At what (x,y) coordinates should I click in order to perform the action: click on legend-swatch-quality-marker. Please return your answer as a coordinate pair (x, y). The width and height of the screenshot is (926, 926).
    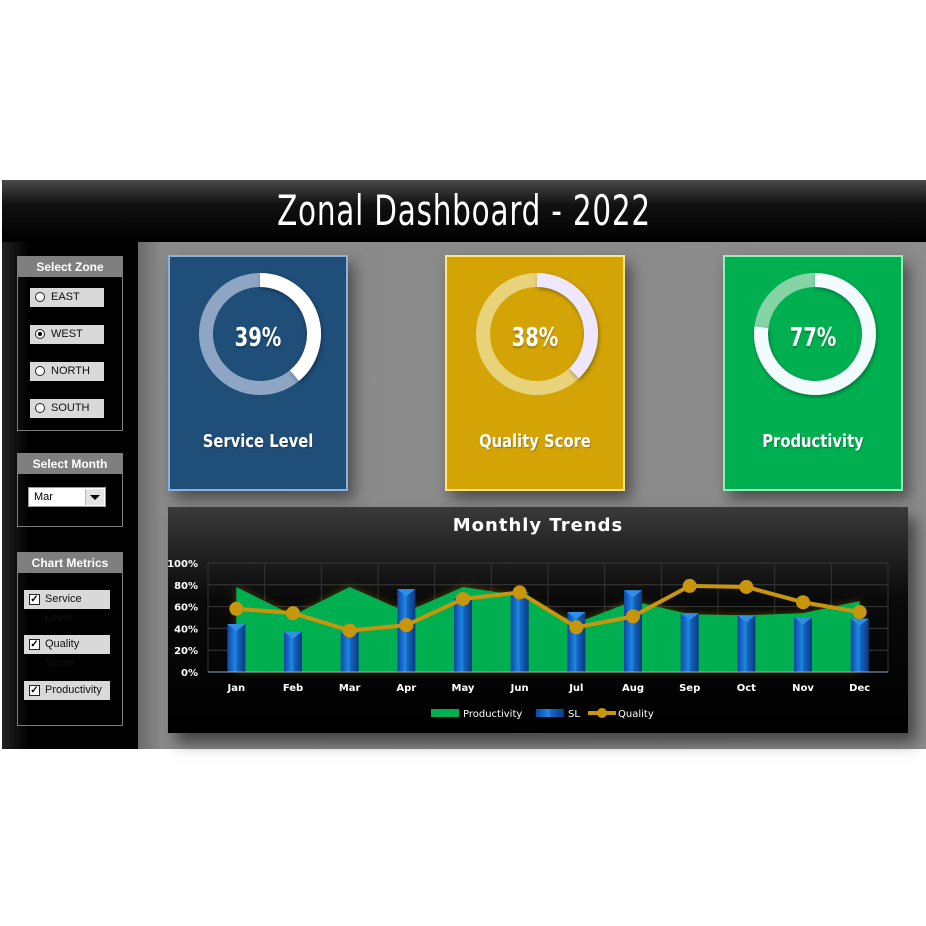
    Looking at the image, I should click on (602, 713).